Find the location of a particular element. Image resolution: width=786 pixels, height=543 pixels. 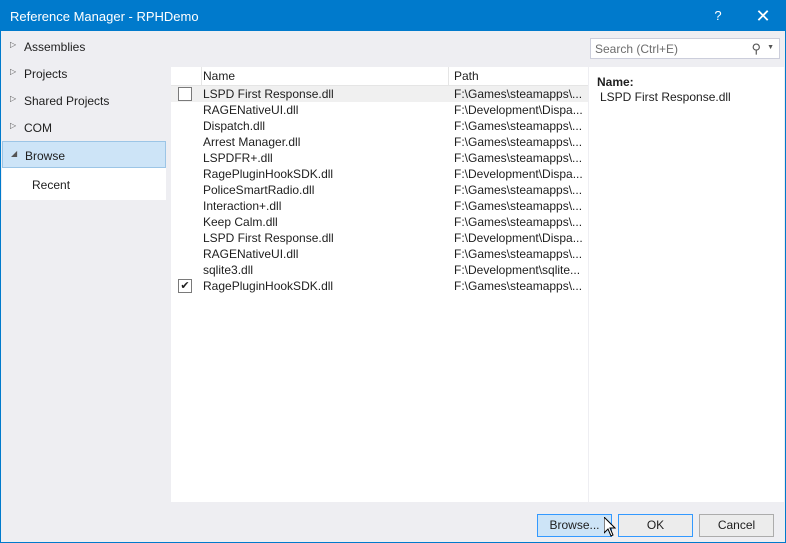

cancel-button: Cancel is located at coordinates (736, 525).